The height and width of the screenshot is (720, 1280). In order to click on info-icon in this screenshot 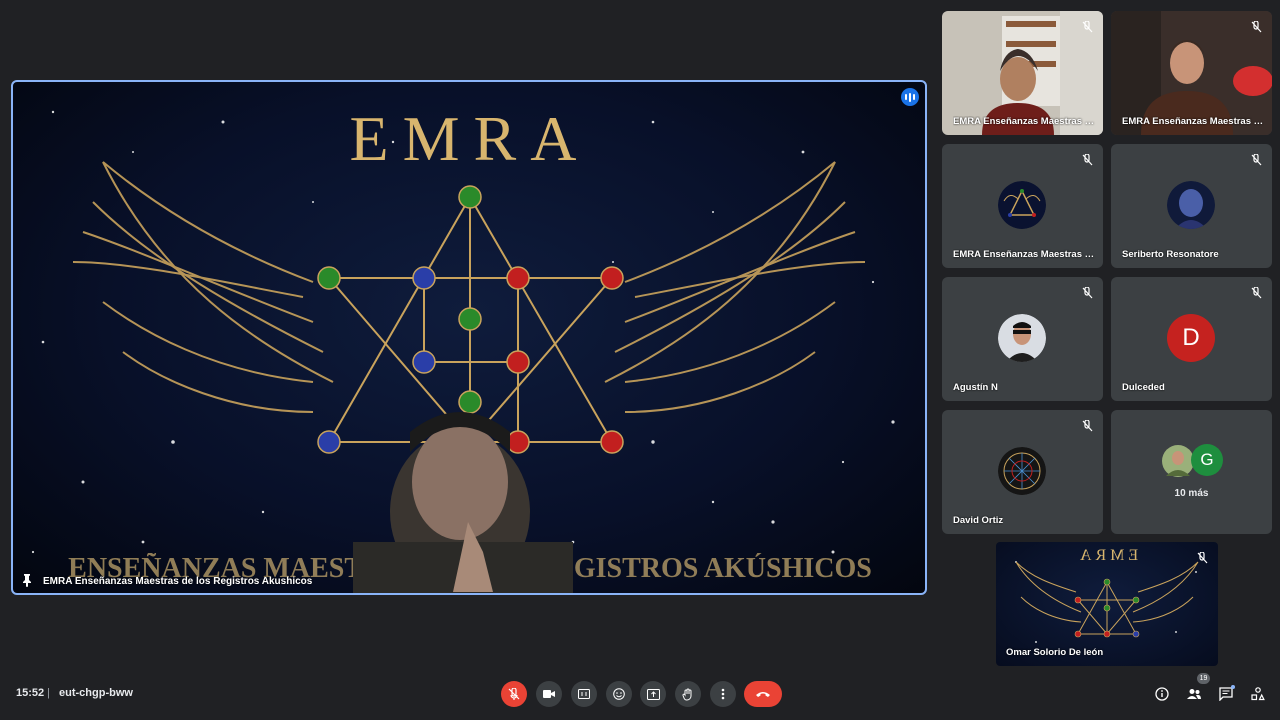, I will do `click(1162, 694)`.